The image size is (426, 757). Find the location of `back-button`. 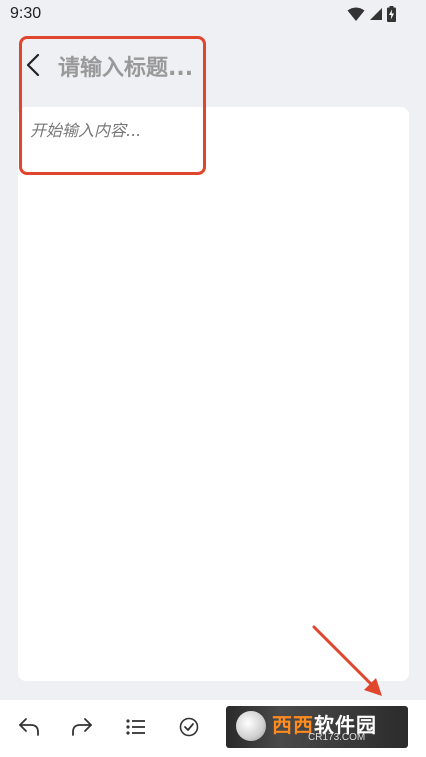

back-button is located at coordinates (33, 67).